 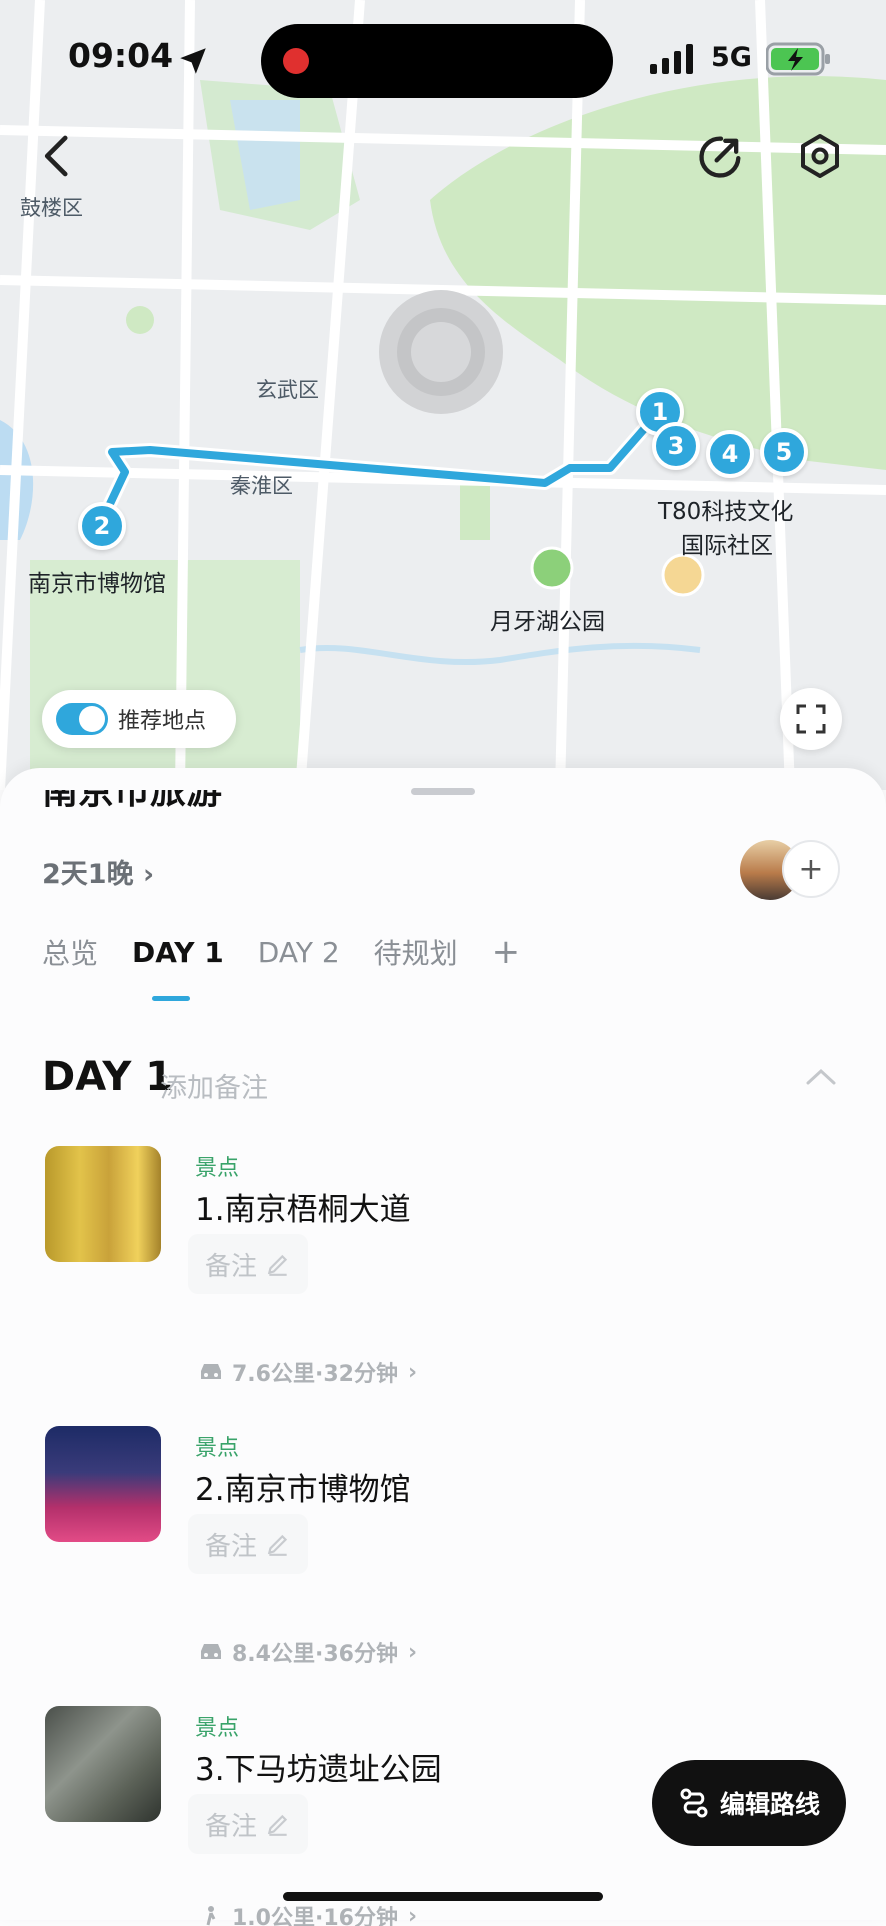 I want to click on settings-icon, so click(x=820, y=156).